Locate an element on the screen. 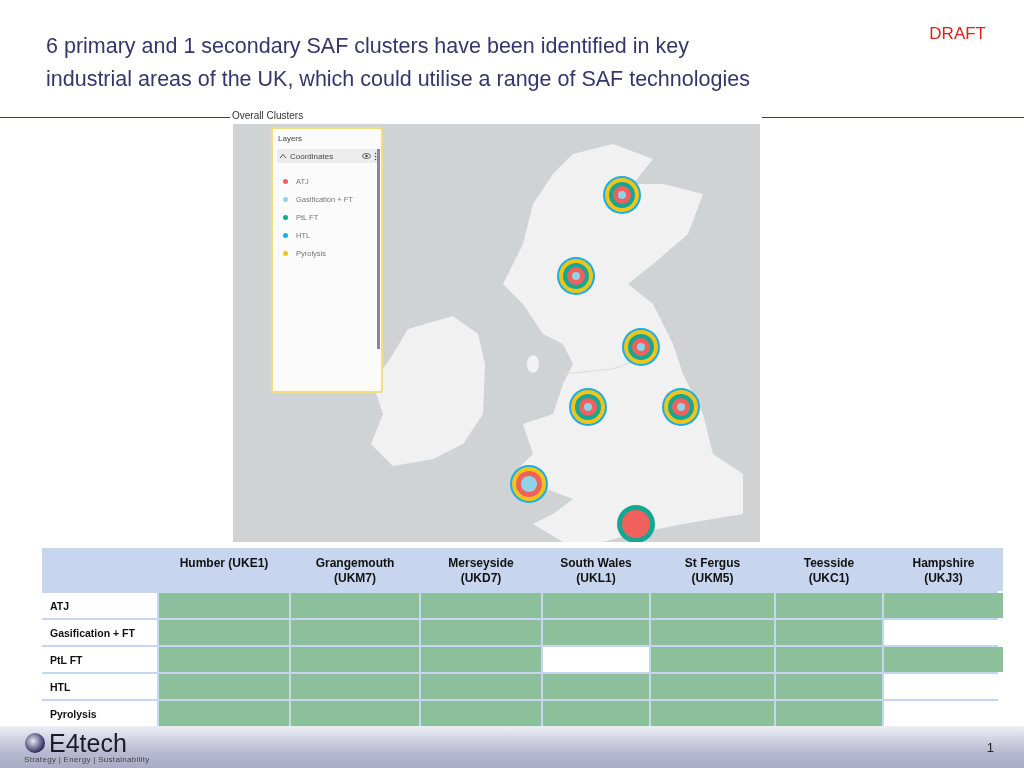  map-caption: Overall Clusters is located at coordinates (268, 116).